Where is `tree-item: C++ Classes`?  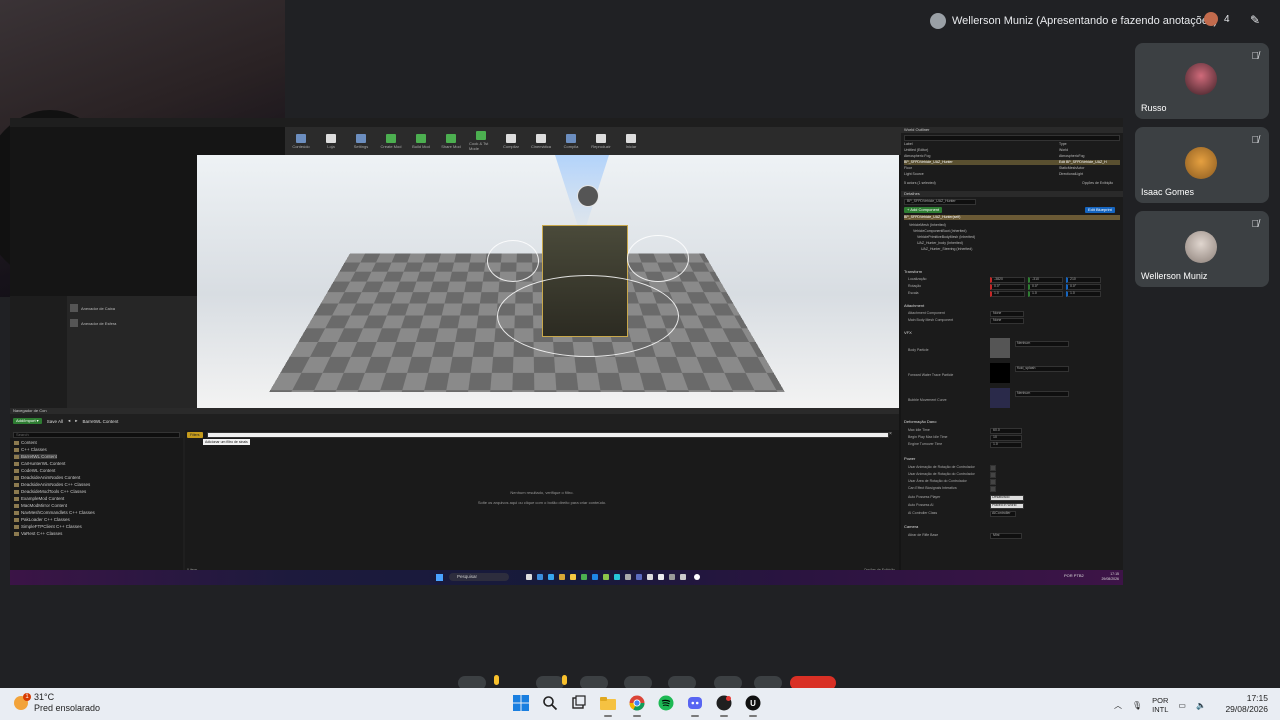
tree-item: C++ Classes is located at coordinates (30, 449).